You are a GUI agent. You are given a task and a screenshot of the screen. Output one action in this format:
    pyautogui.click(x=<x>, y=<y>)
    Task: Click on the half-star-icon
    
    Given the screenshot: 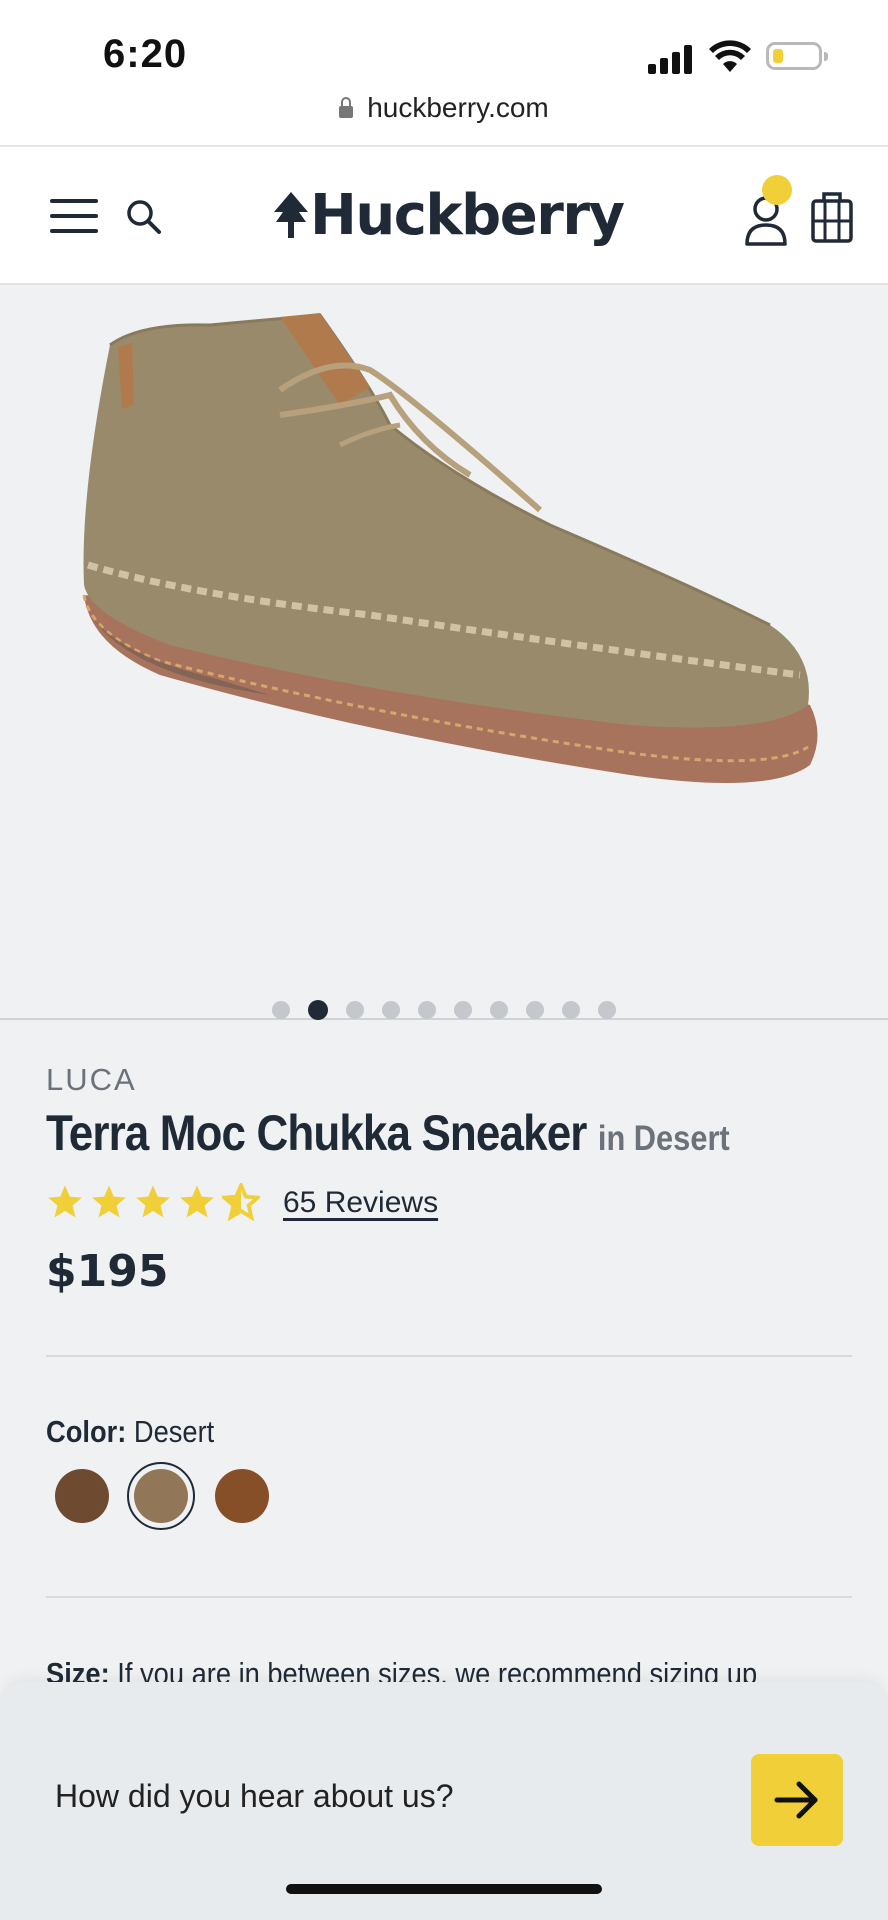 What is the action you would take?
    pyautogui.click(x=241, y=1201)
    